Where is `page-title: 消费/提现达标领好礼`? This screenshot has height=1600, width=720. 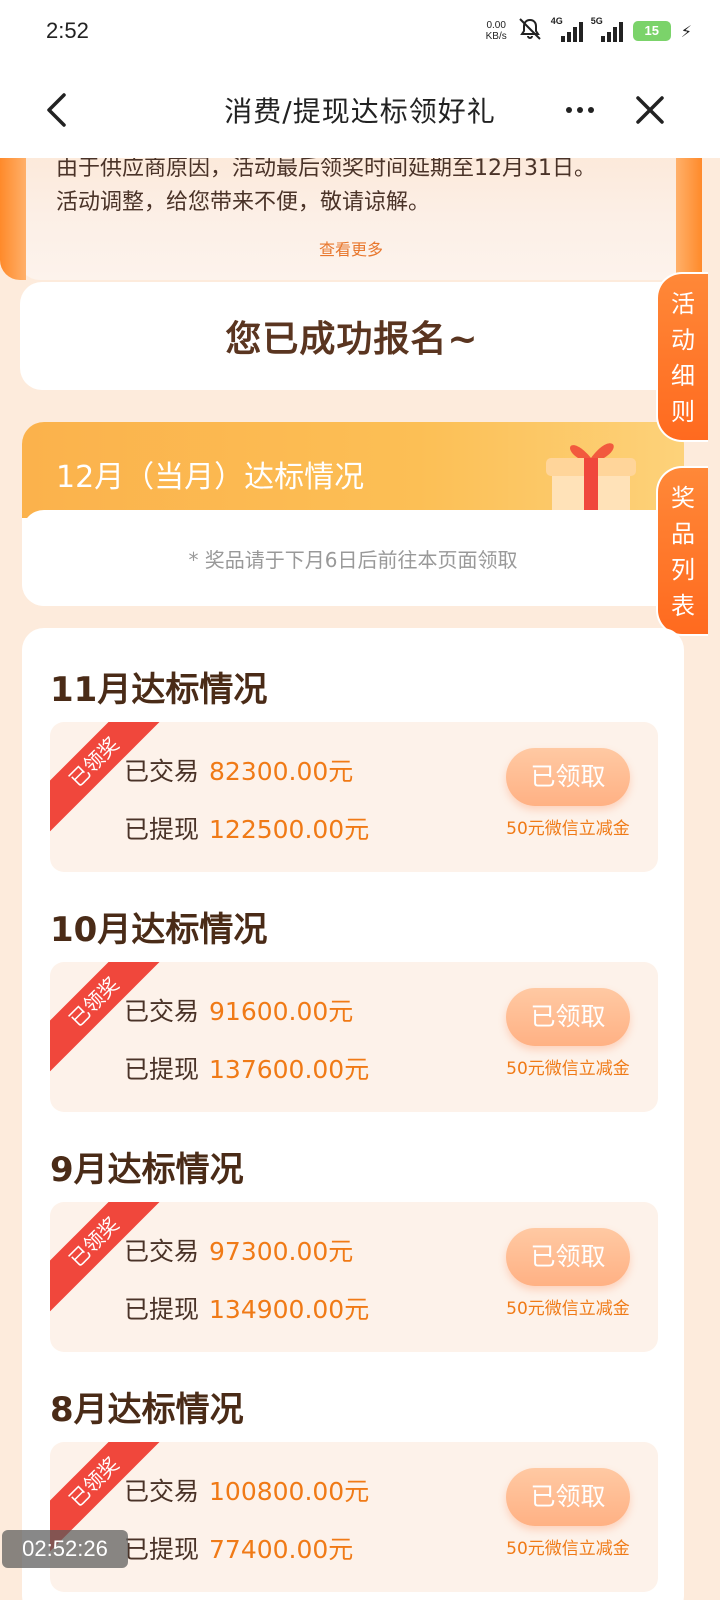
page-title: 消费/提现达标领好礼 is located at coordinates (360, 111).